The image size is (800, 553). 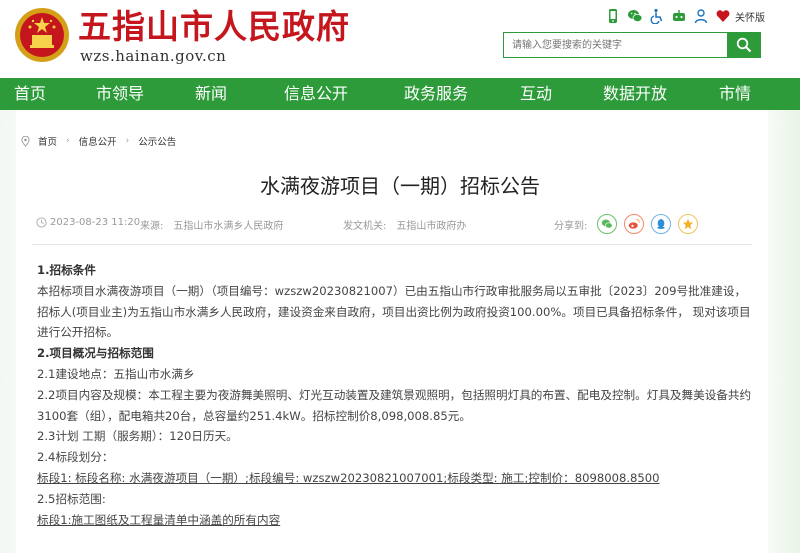 I want to click on body-line: 2.4标段划分：, so click(x=75, y=457).